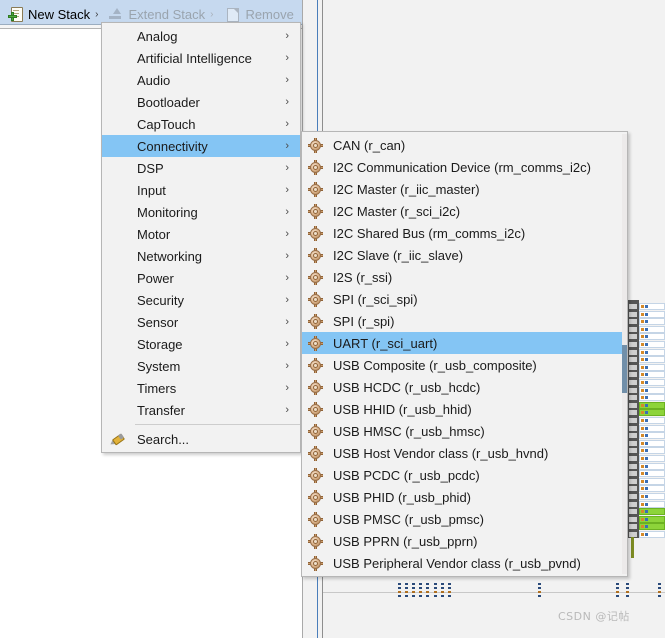  I want to click on module-item-spi-r-spi: SPI (r_spi), so click(464, 321).